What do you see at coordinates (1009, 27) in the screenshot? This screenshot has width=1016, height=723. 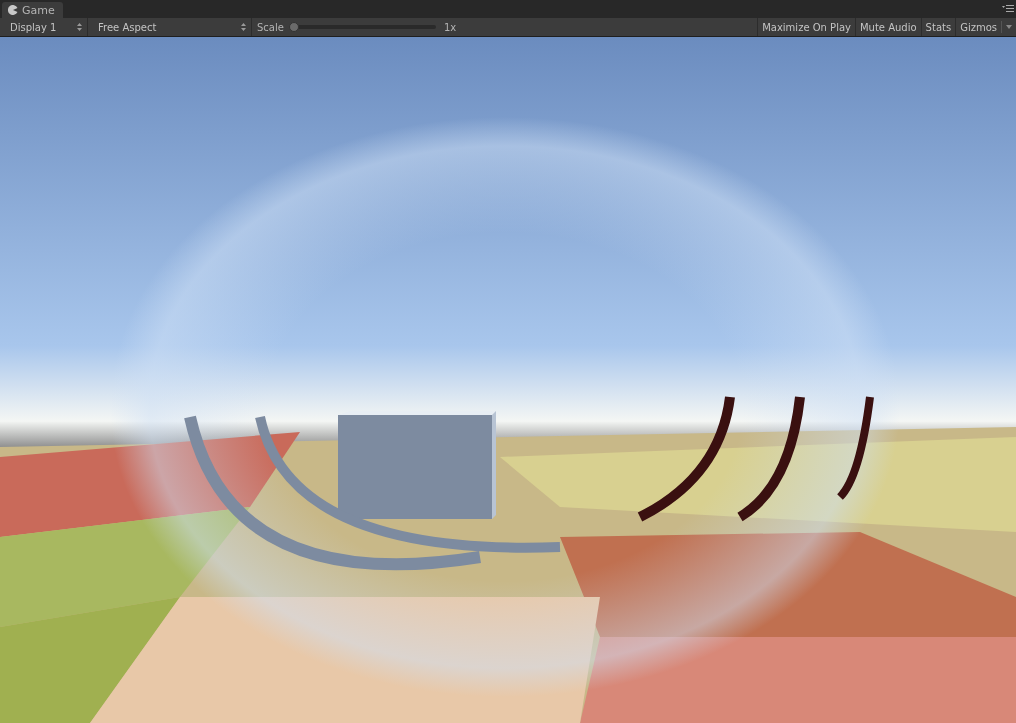 I see `caret-icon` at bounding box center [1009, 27].